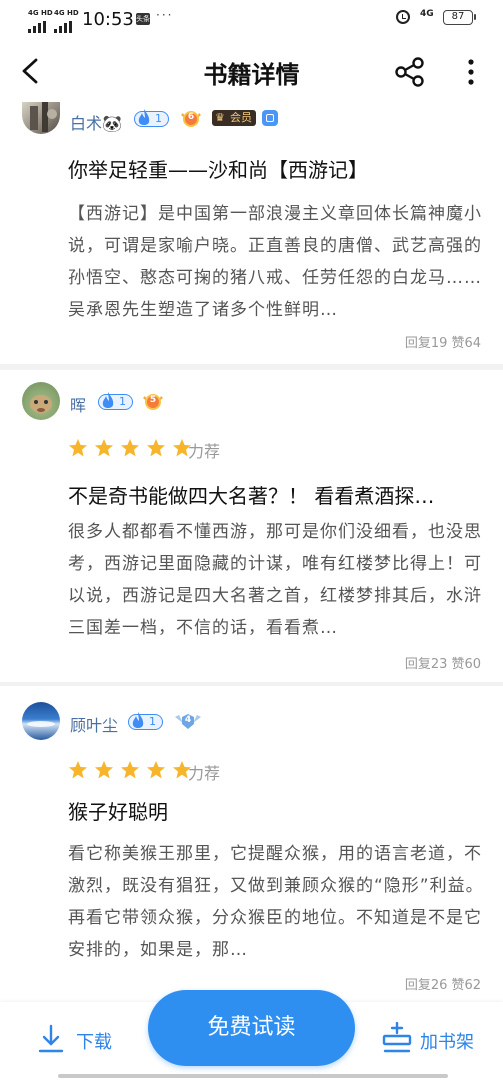  I want to click on medal-badge: 5, so click(153, 402).